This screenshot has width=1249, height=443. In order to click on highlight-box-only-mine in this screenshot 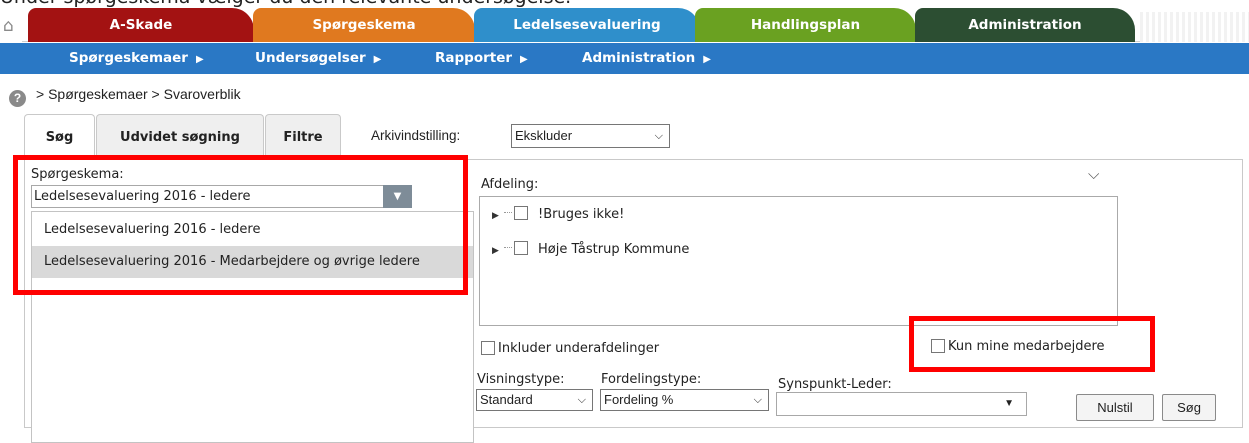, I will do `click(1032, 344)`.